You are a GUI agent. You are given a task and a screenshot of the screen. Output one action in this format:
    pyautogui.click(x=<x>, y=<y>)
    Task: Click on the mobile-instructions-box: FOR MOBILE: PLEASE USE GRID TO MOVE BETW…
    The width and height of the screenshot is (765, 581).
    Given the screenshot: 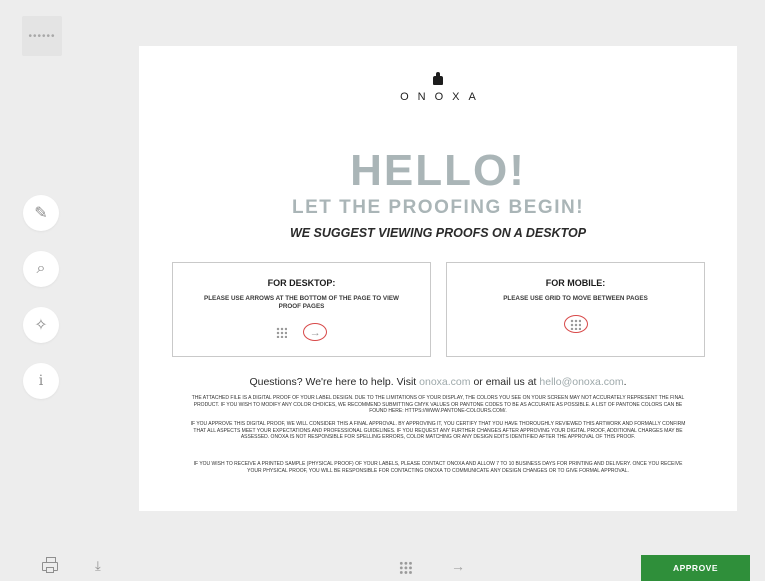 What is the action you would take?
    pyautogui.click(x=575, y=309)
    